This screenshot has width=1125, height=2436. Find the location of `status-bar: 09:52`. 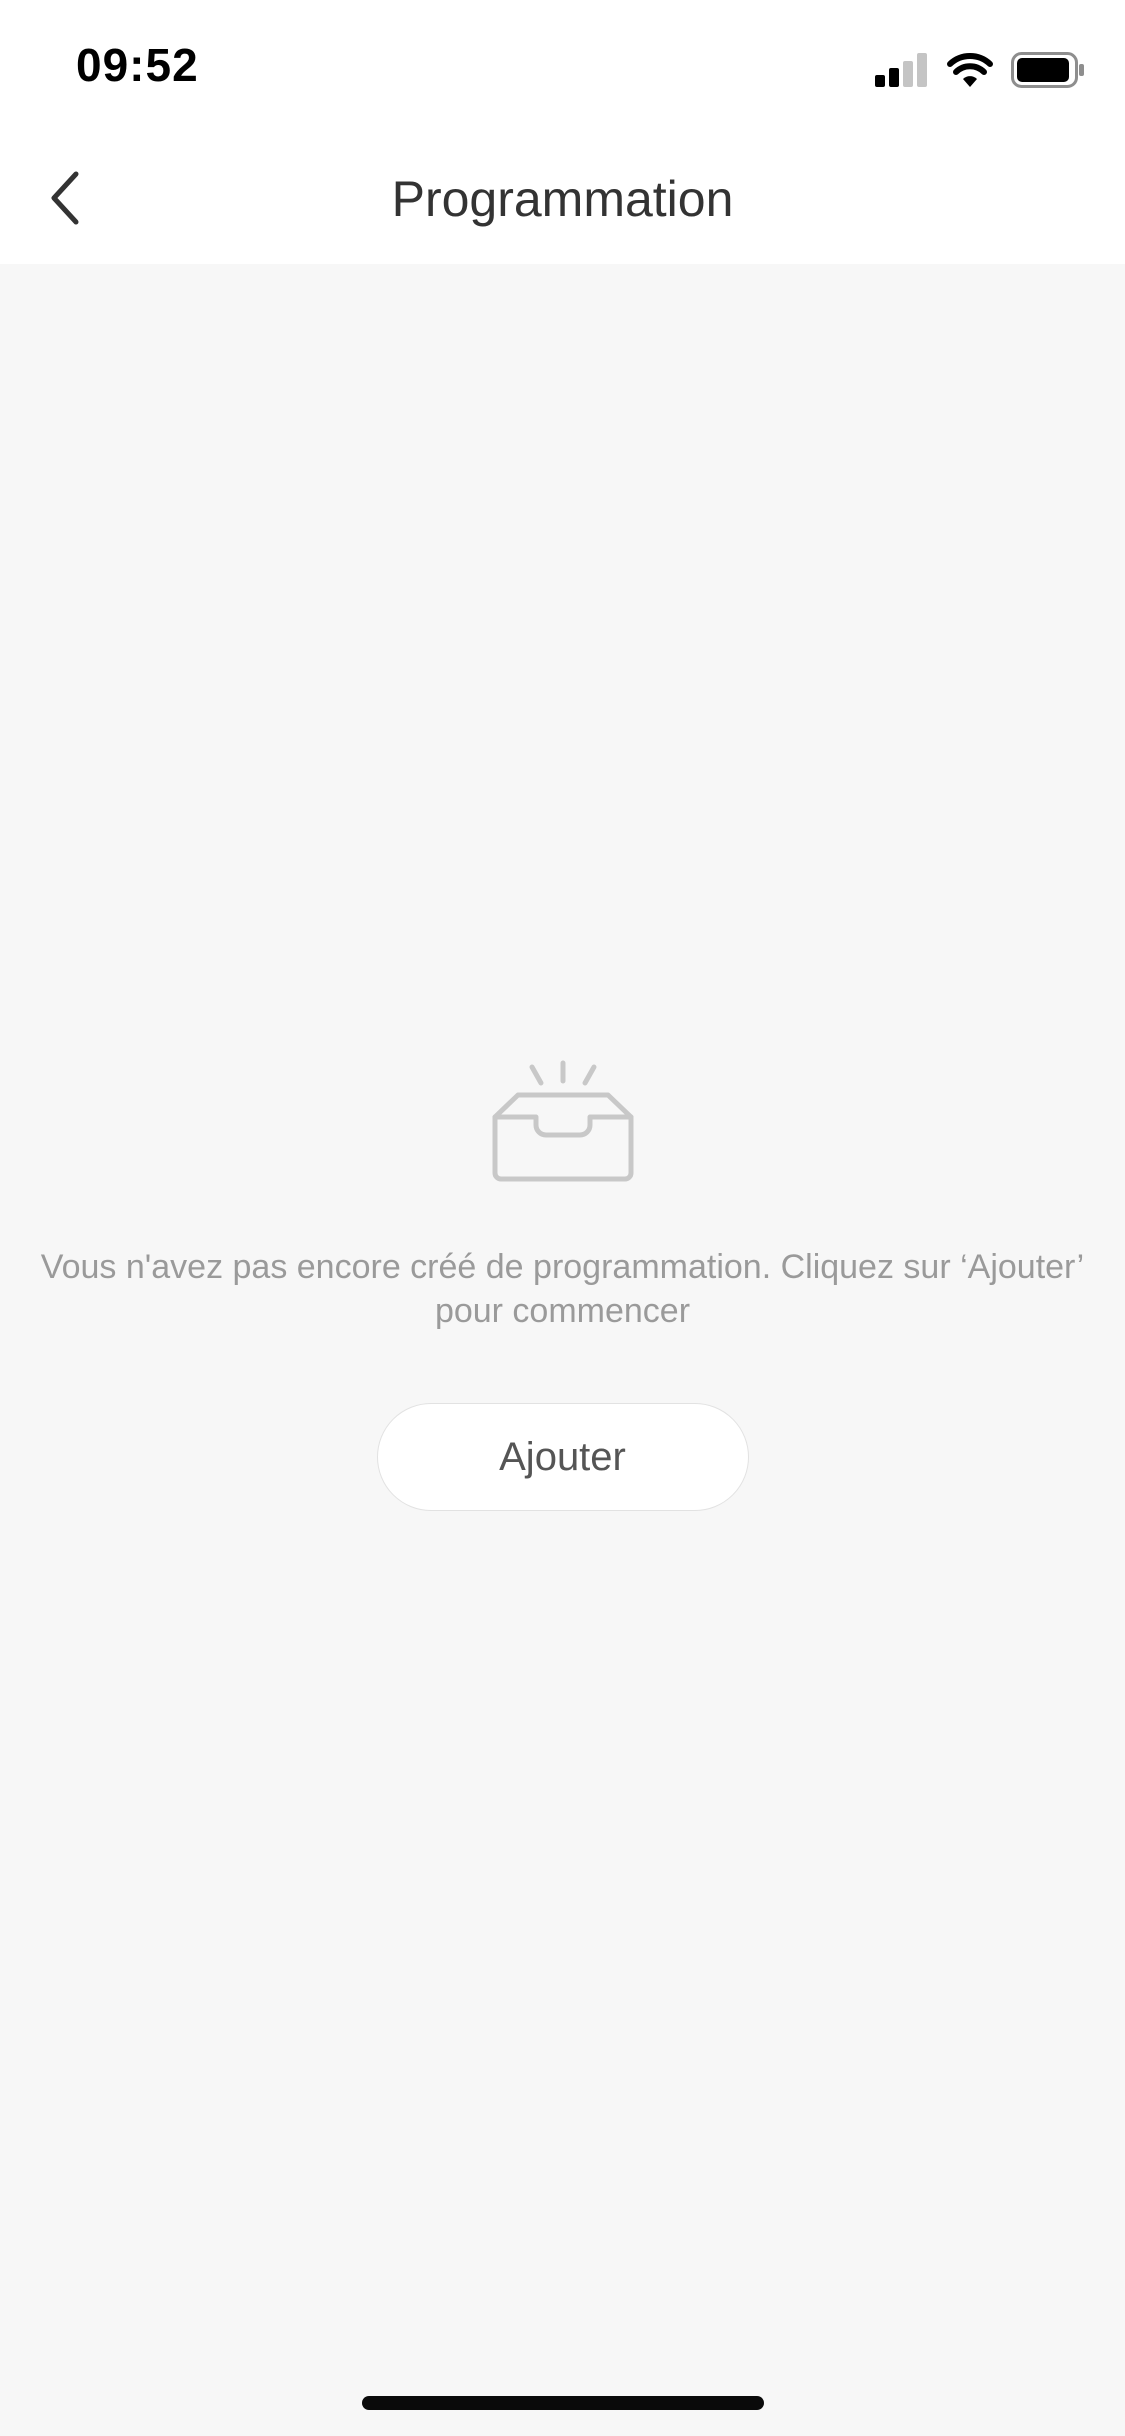

status-bar: 09:52 is located at coordinates (562, 66).